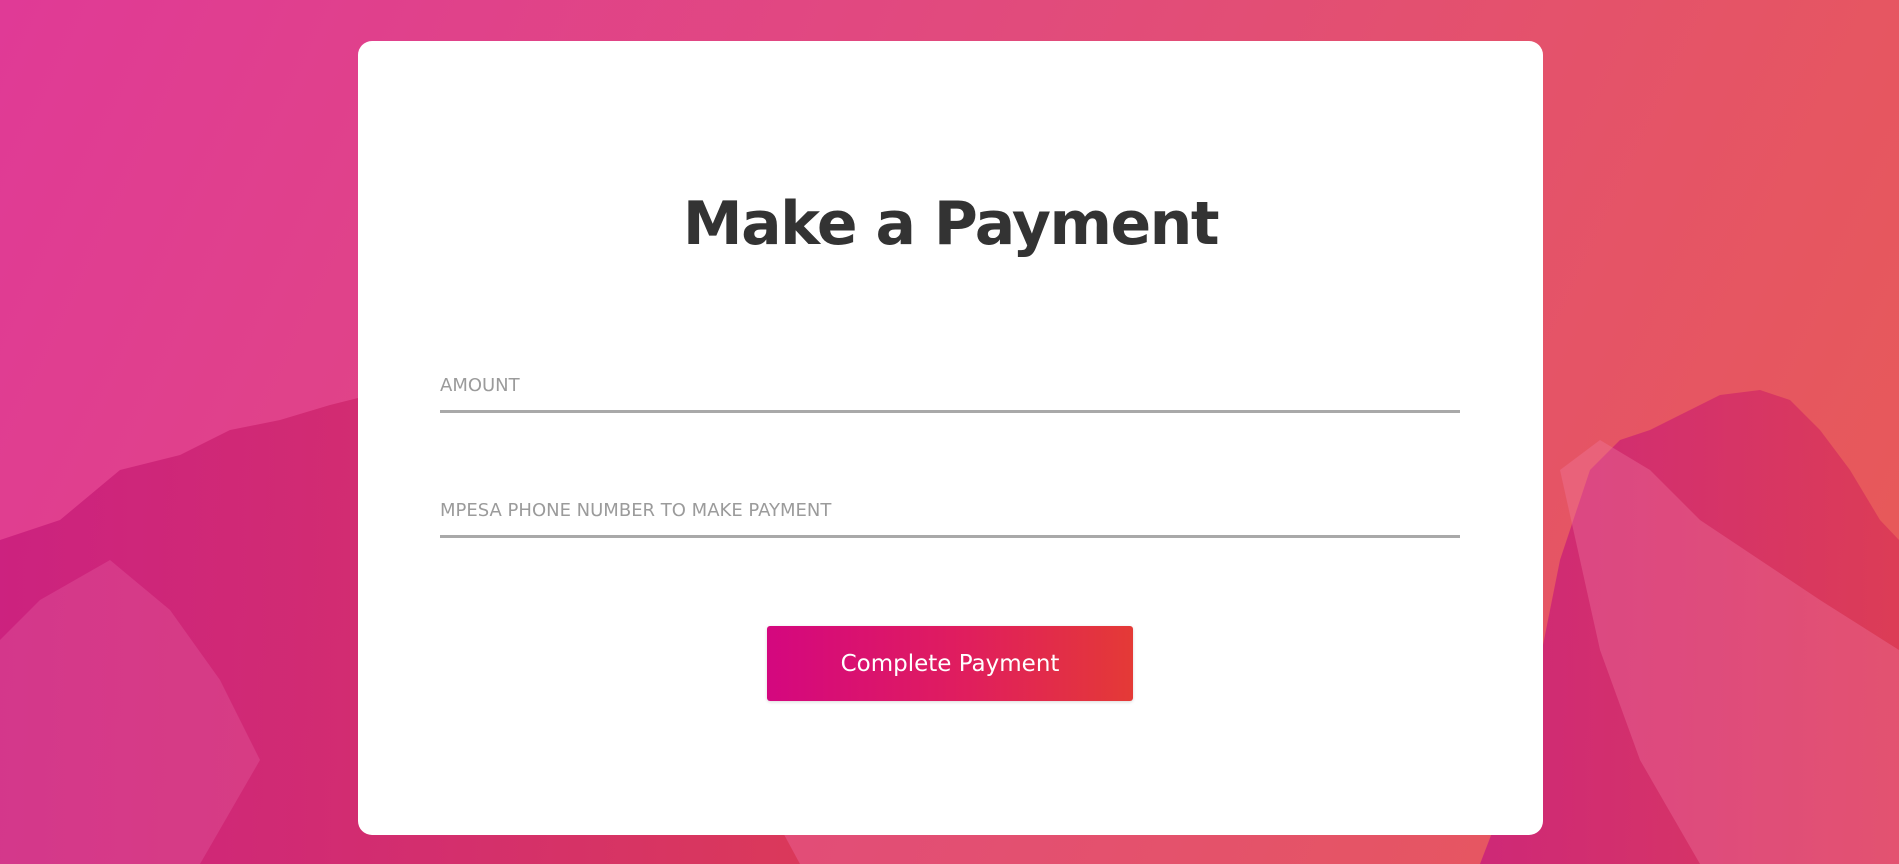 The image size is (1899, 864). What do you see at coordinates (950, 512) in the screenshot?
I see `mpesa-phone-input` at bounding box center [950, 512].